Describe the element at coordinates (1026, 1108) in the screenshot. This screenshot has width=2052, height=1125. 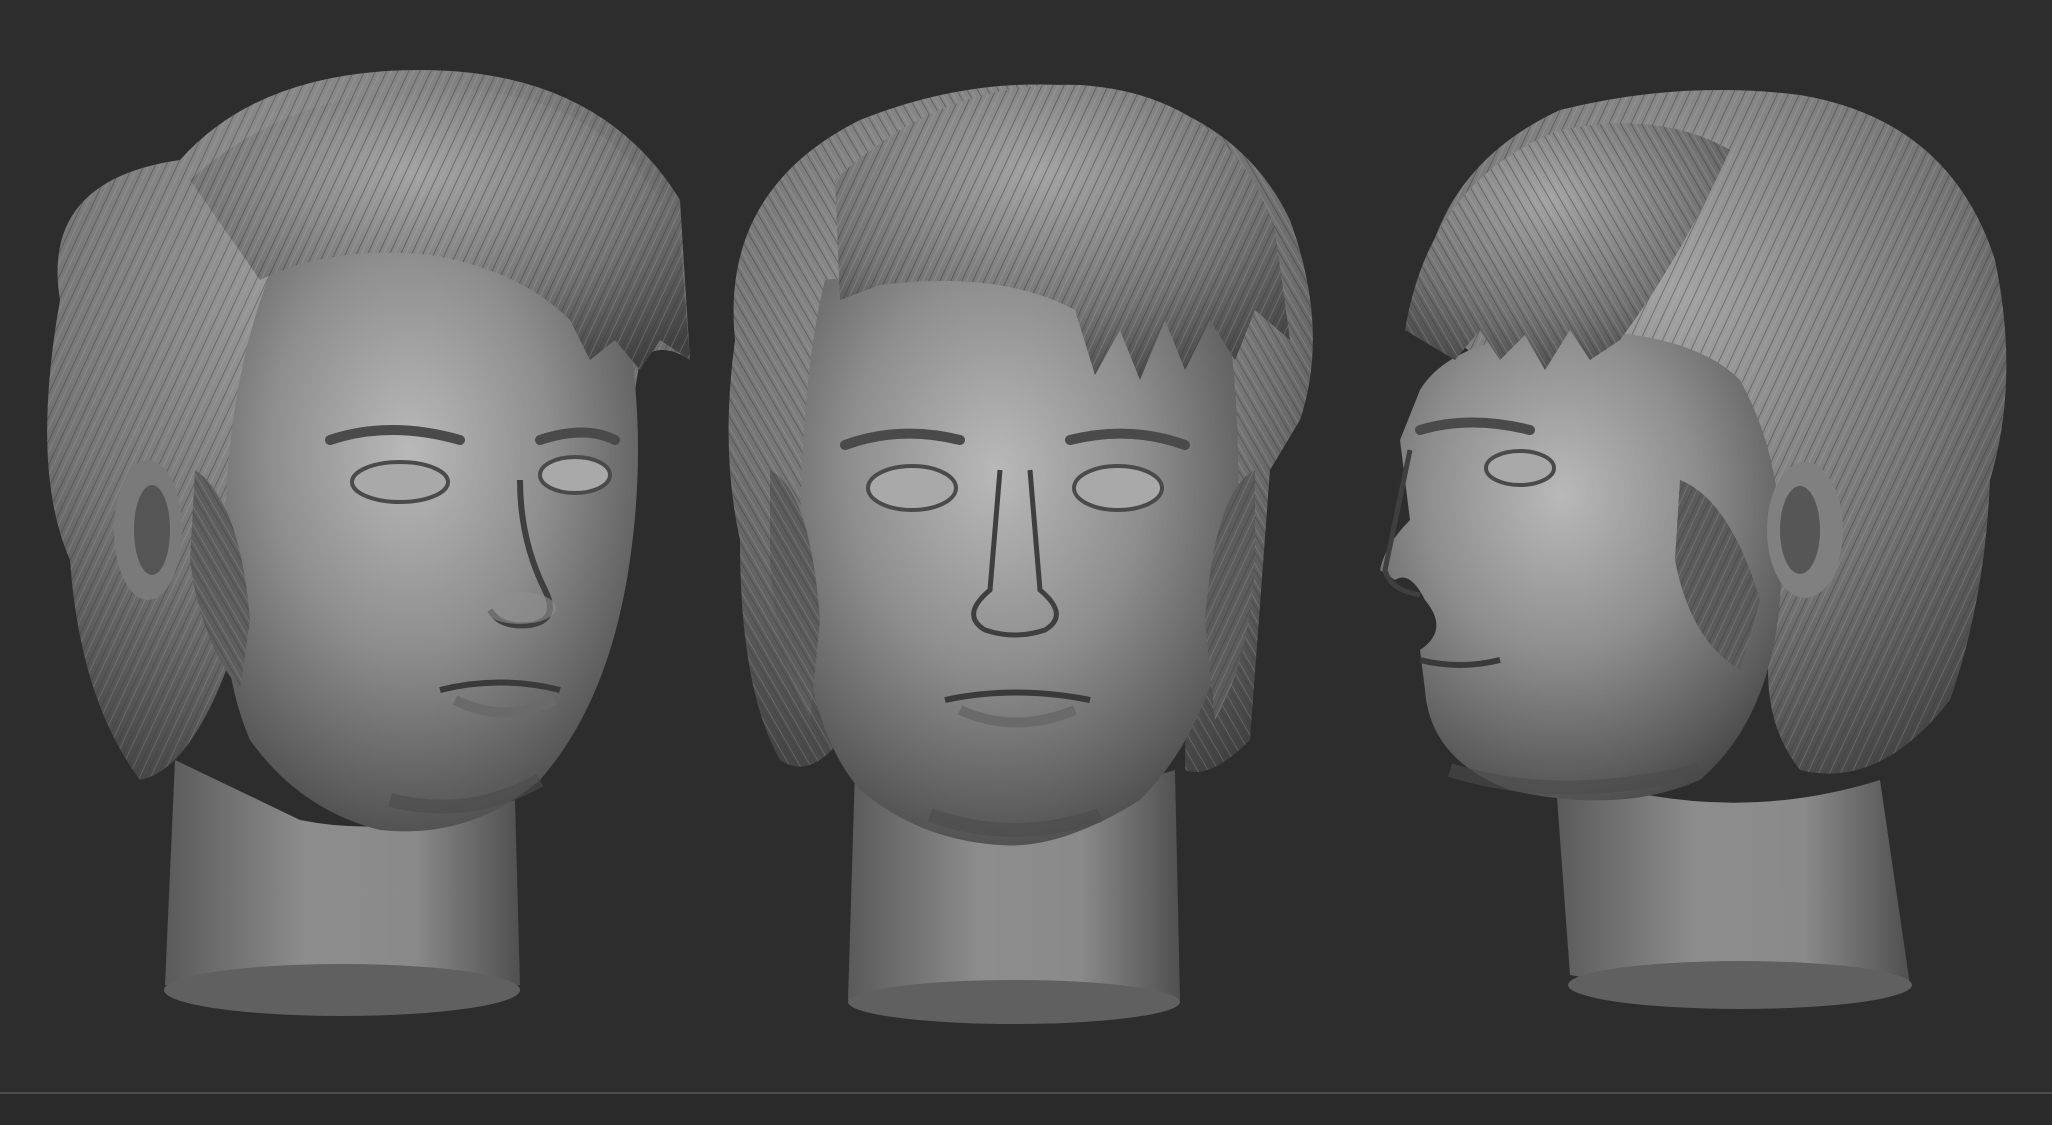
I see `bottom-status-strip` at that location.